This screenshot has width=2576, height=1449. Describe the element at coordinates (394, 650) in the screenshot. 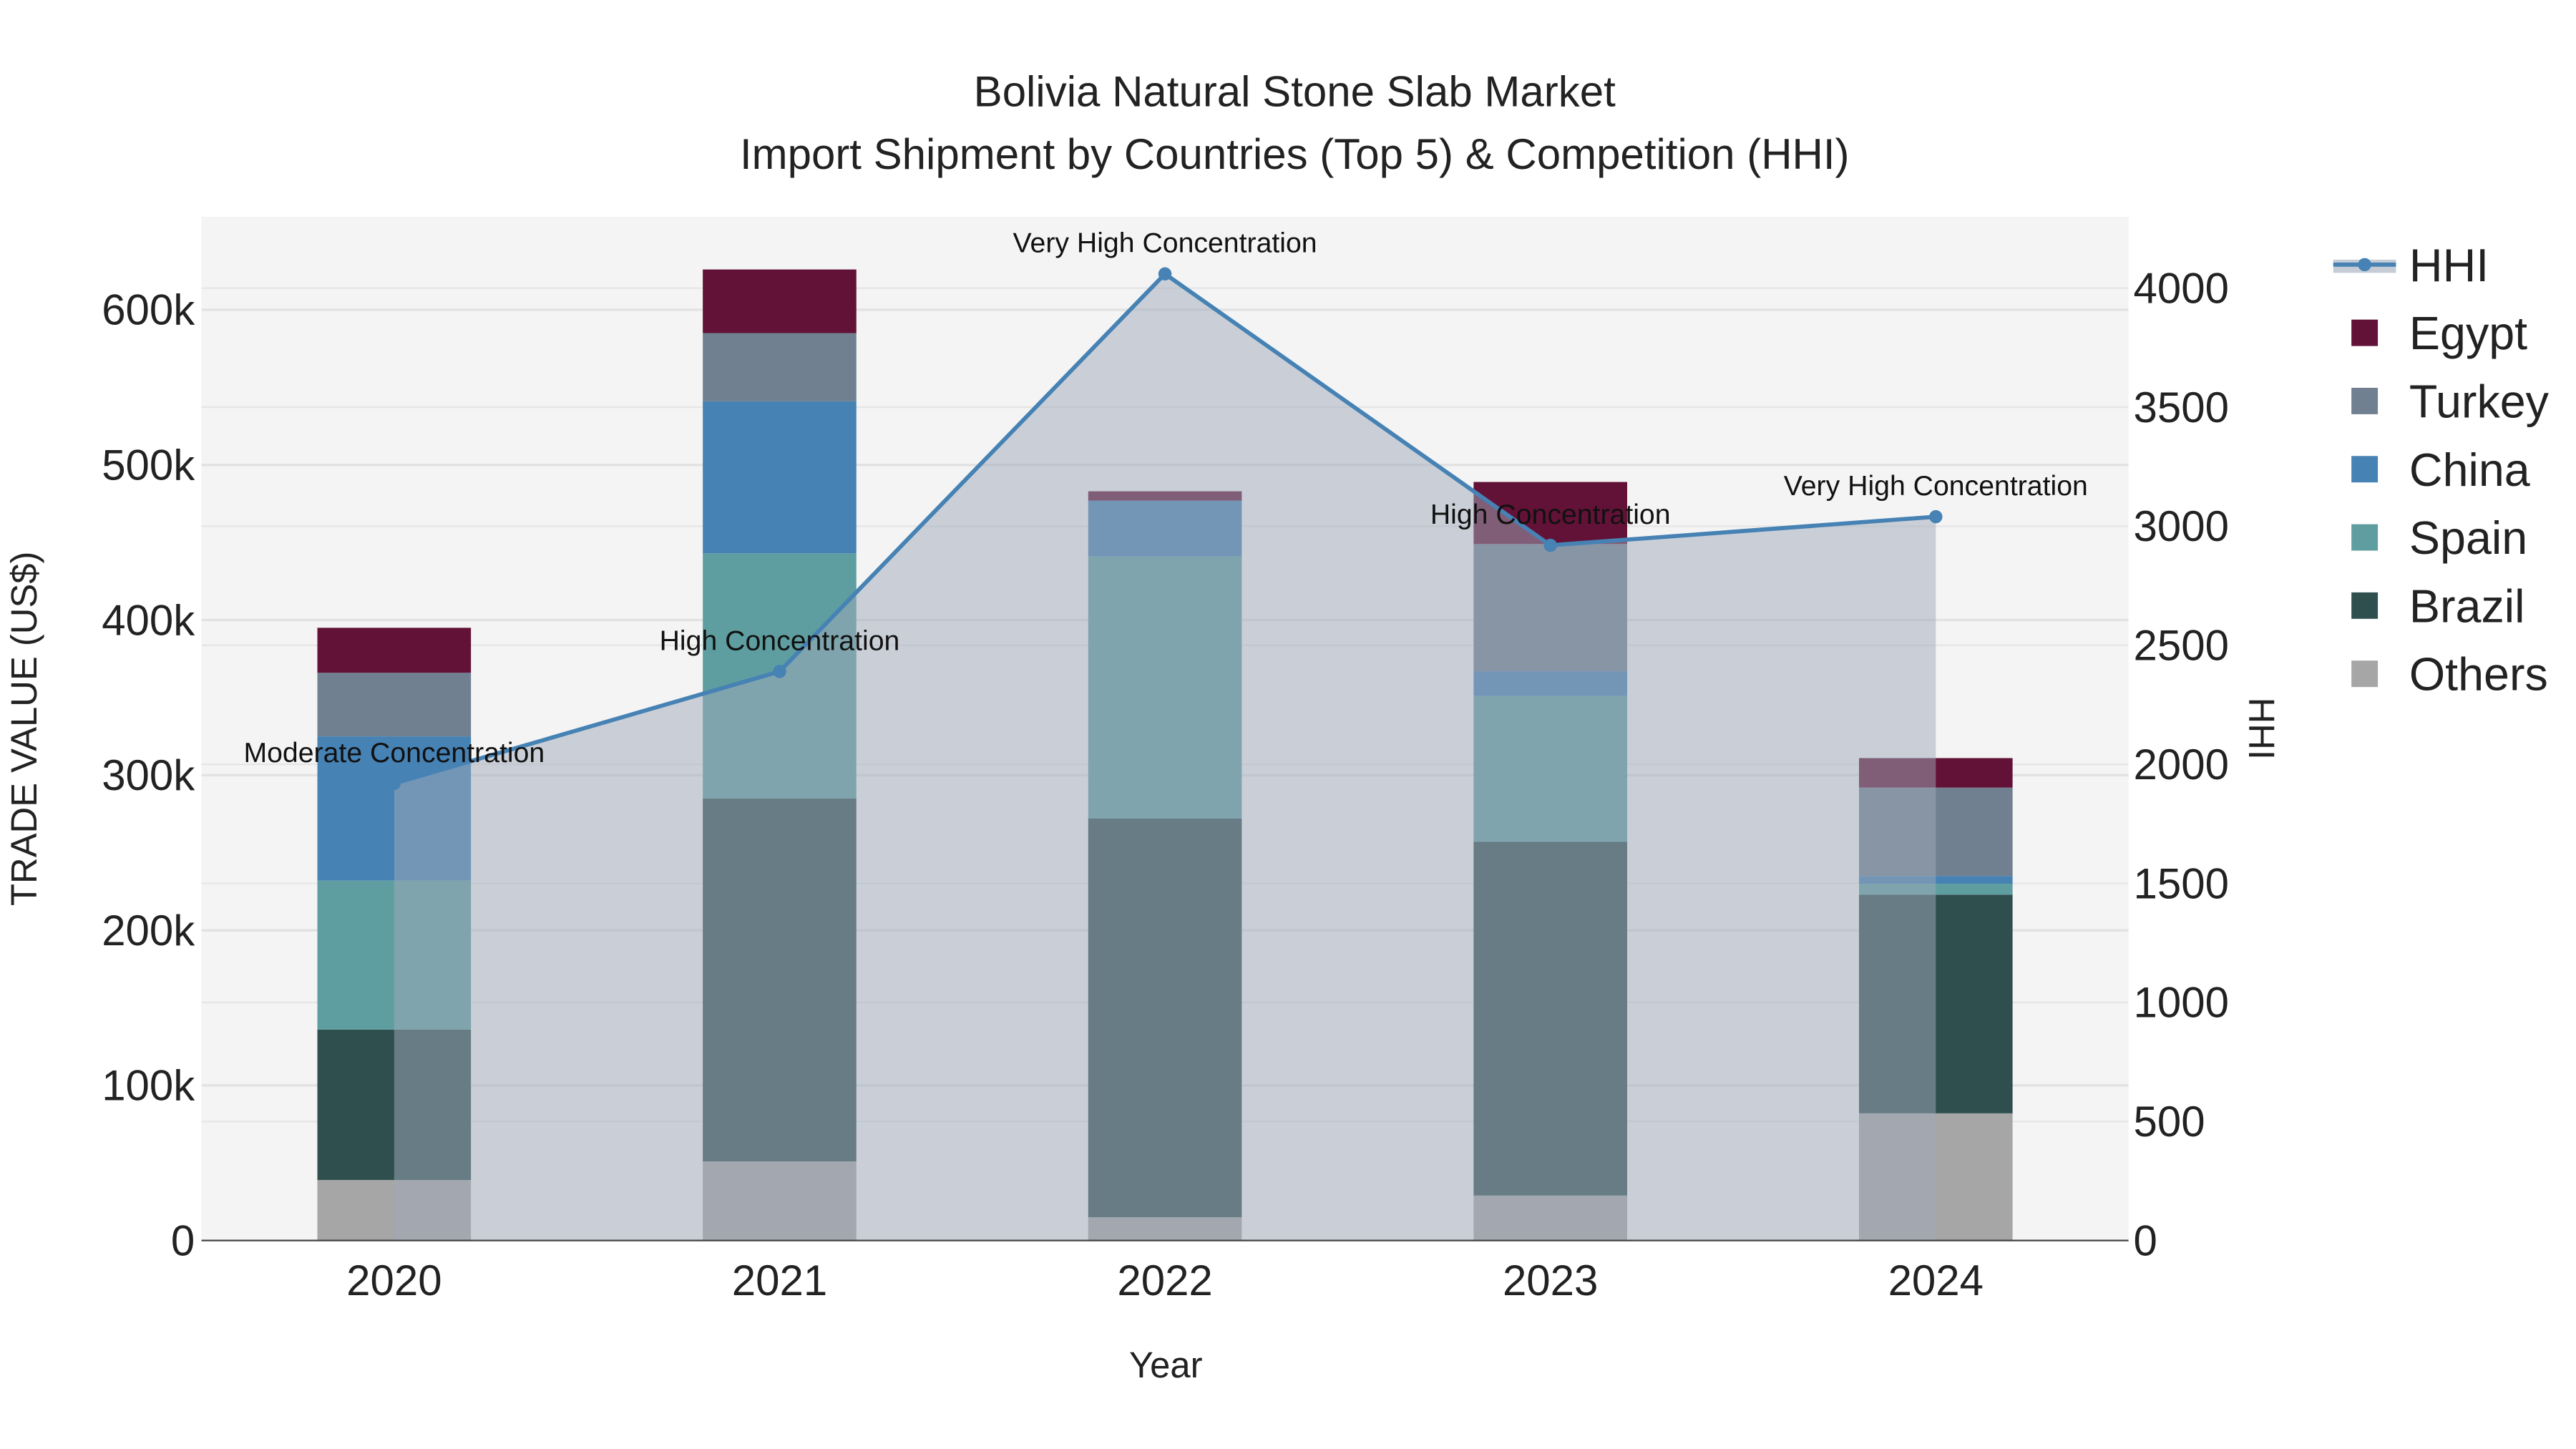

I see `bar-egypt-2020` at that location.